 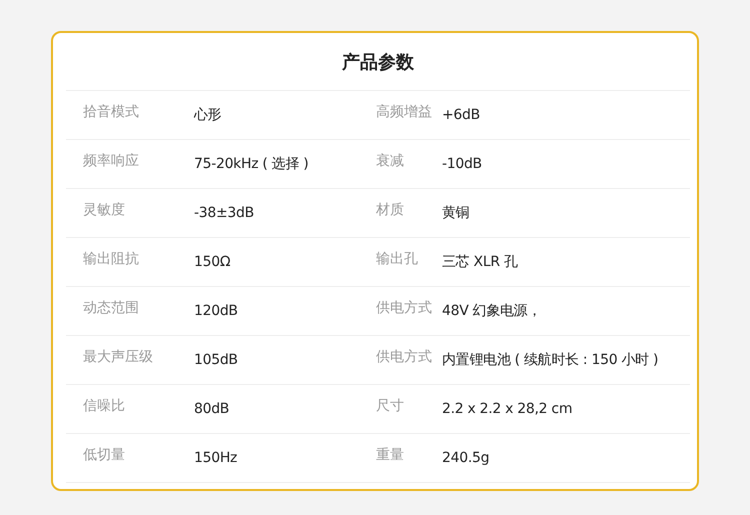 What do you see at coordinates (397, 259) in the screenshot?
I see `spec-label: 输出孔` at bounding box center [397, 259].